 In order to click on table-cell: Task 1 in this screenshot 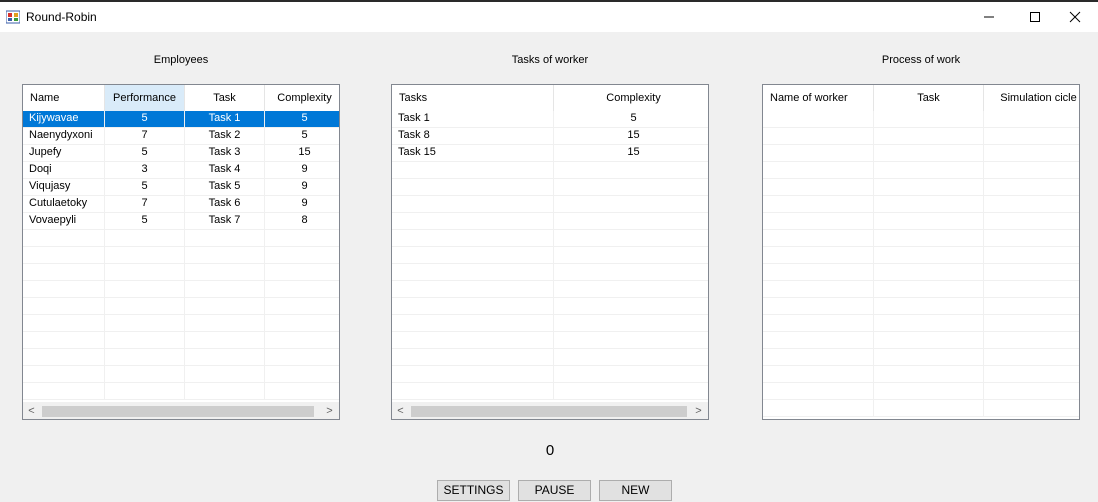, I will do `click(225, 119)`.